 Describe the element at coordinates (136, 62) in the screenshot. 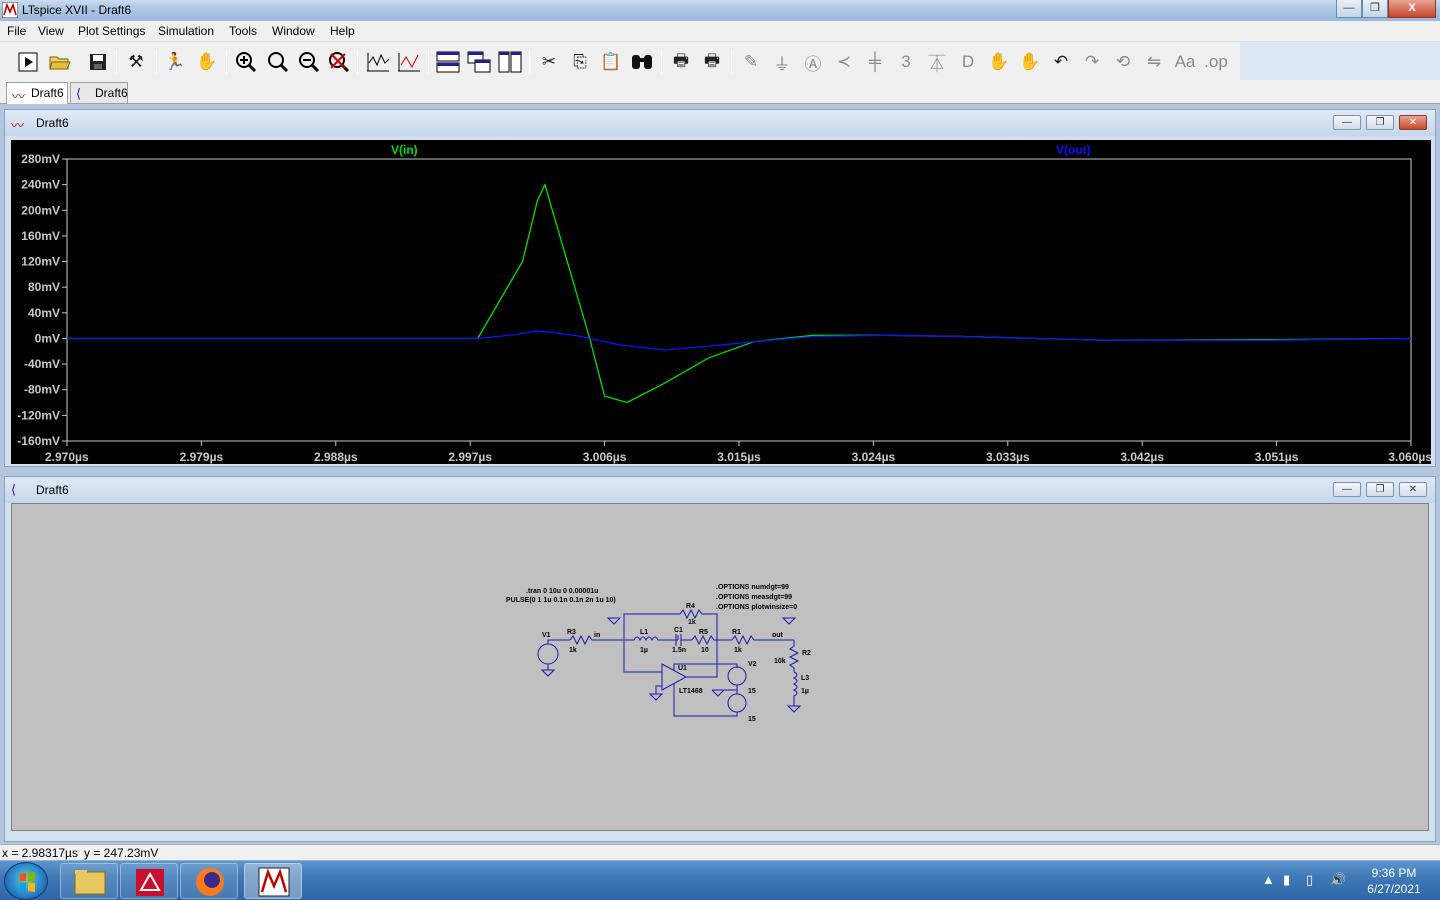

I see `control-panel-icon: ⚒` at that location.